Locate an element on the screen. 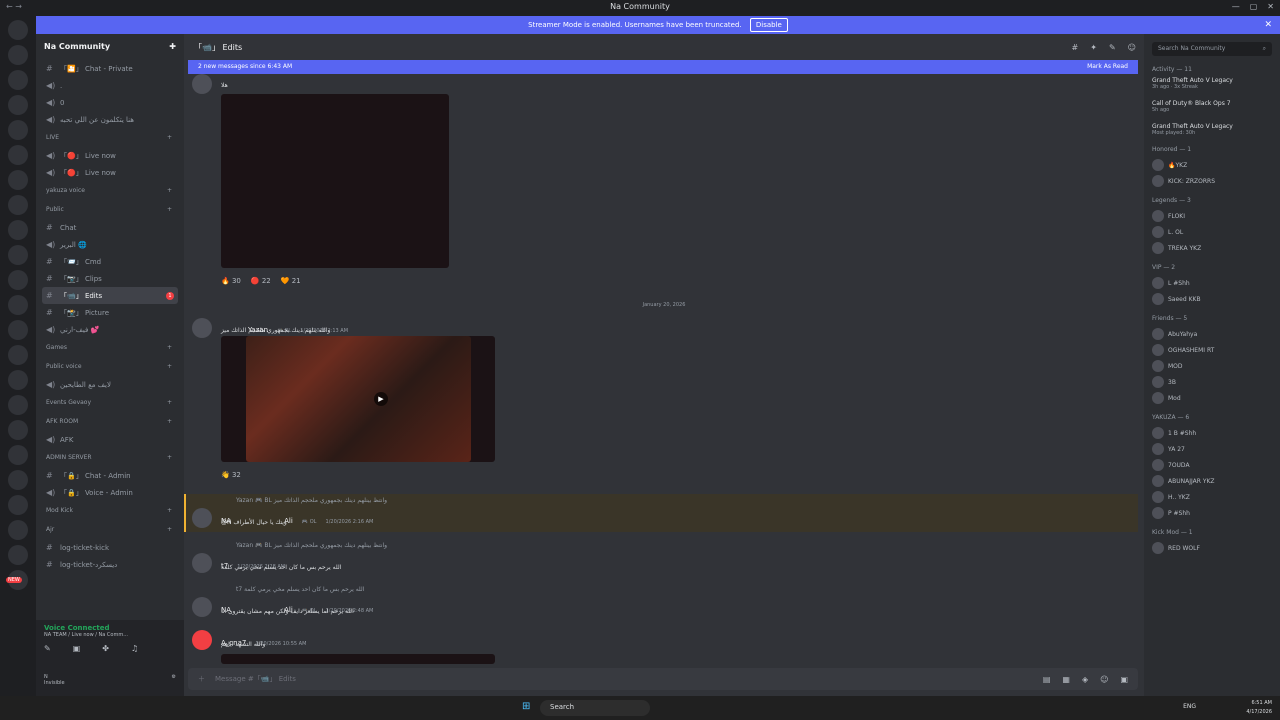 The width and height of the screenshot is (1280, 720). channel-category: LIVE + is located at coordinates (110, 137).